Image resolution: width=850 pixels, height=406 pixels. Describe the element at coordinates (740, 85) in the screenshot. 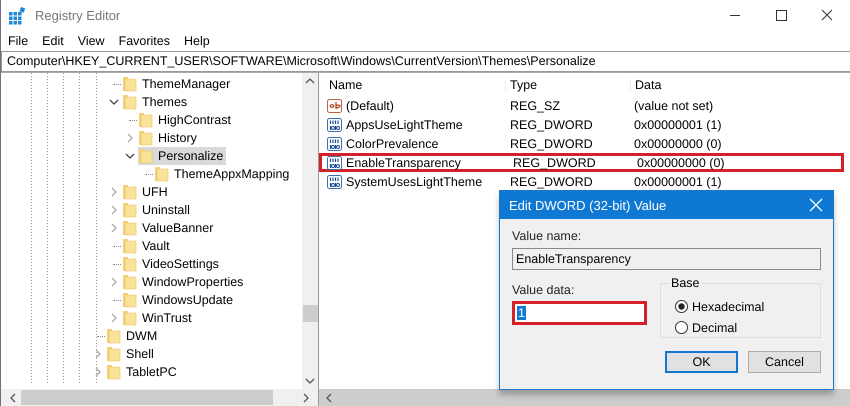

I see `column-header: Data` at that location.